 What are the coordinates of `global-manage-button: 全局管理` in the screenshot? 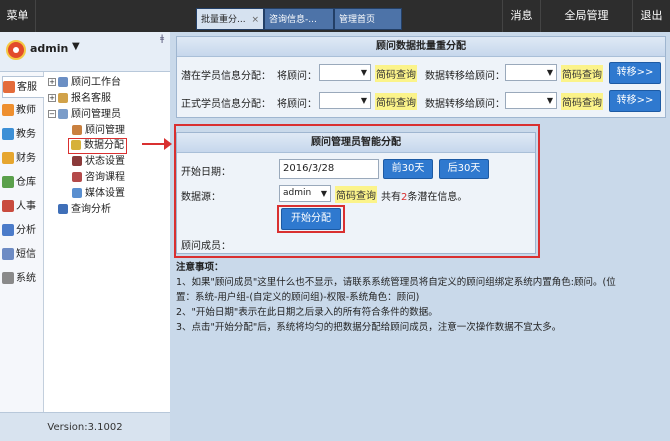 It's located at (586, 16).